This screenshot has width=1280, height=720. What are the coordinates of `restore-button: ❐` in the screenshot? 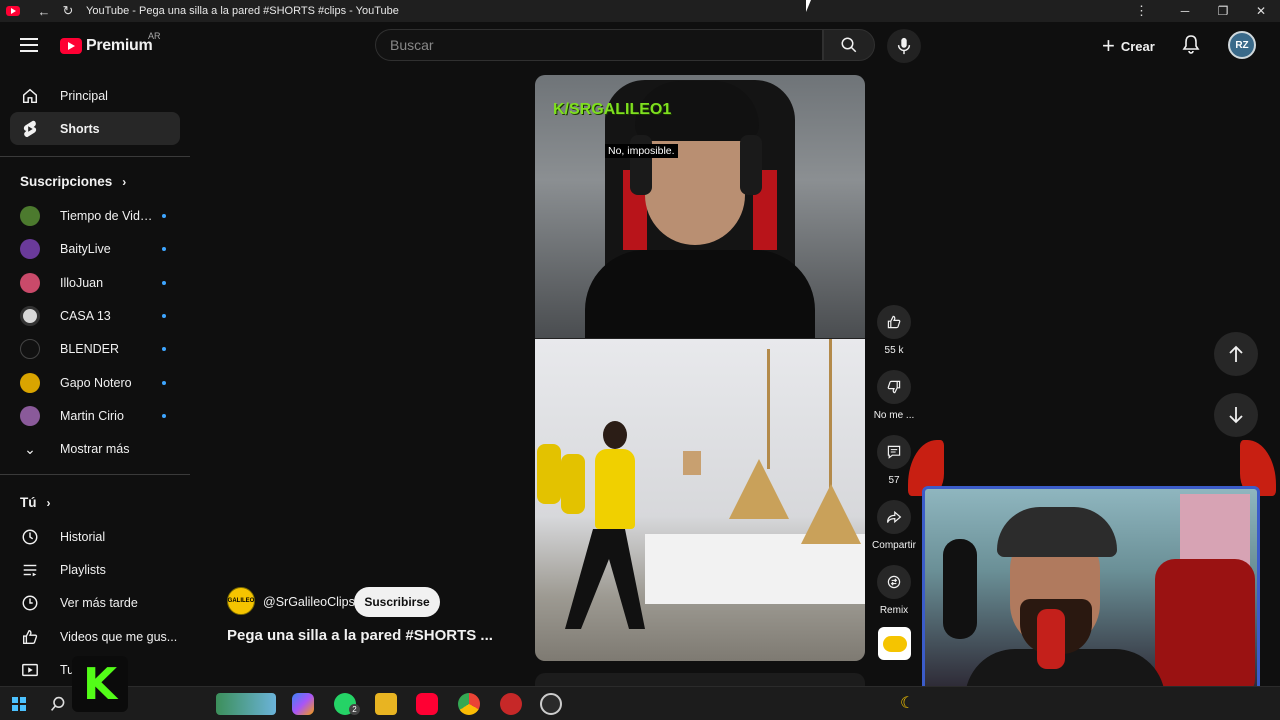 It's located at (1223, 11).